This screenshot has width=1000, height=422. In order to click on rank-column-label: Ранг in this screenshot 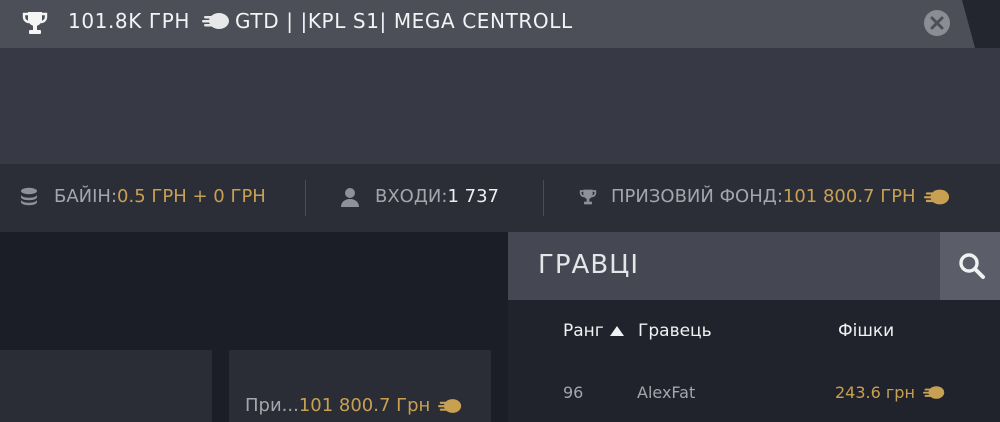, I will do `click(583, 331)`.